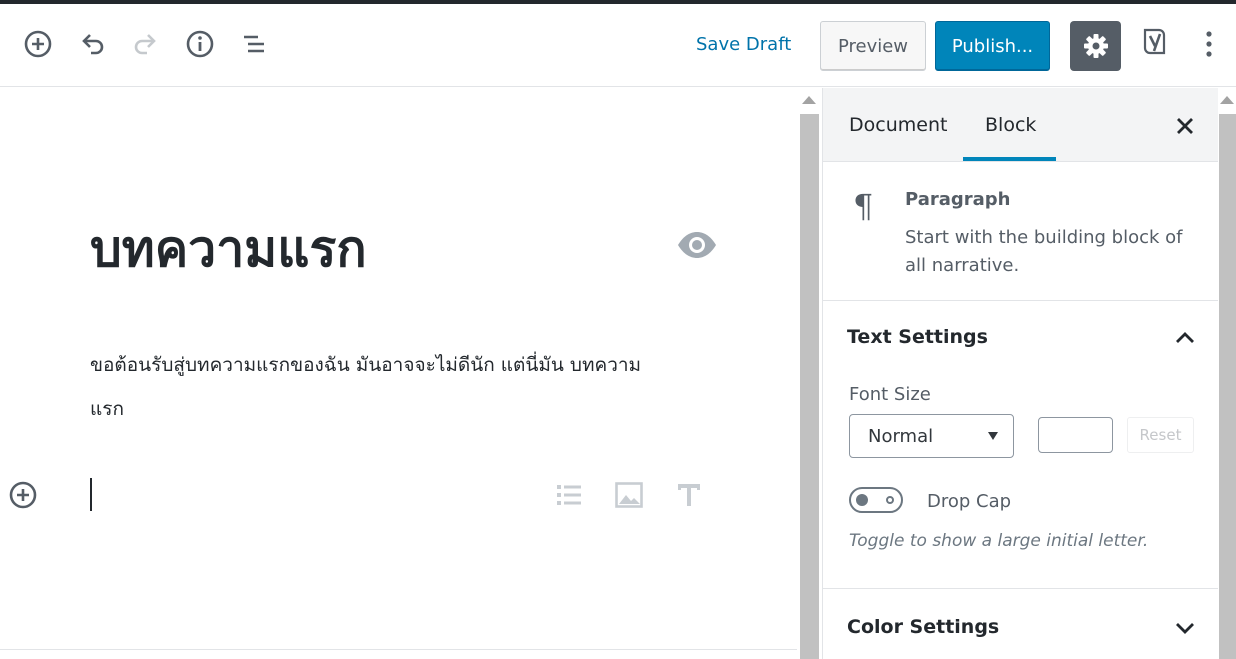 The image size is (1236, 659). I want to click on yoast-icon, so click(1155, 42).